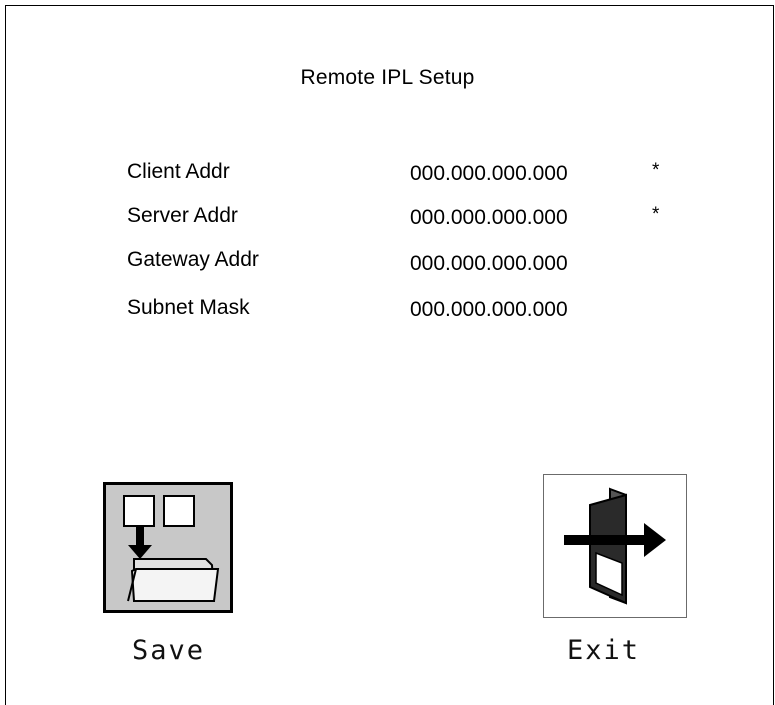  I want to click on page-title: Remote IPL Setup, so click(387, 77).